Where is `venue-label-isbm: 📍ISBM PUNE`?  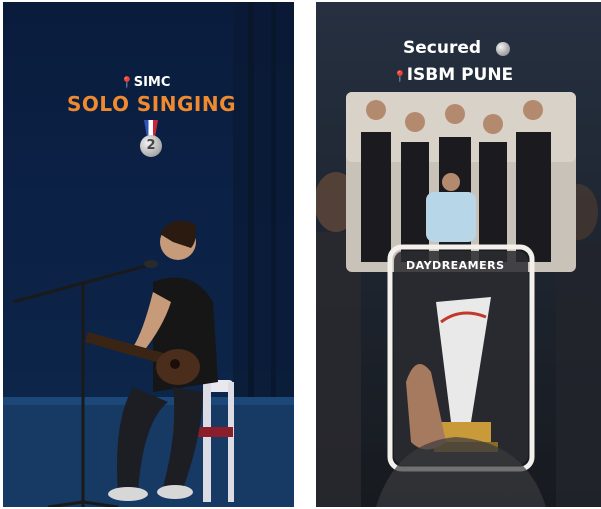 venue-label-isbm: 📍ISBM PUNE is located at coordinates (453, 75).